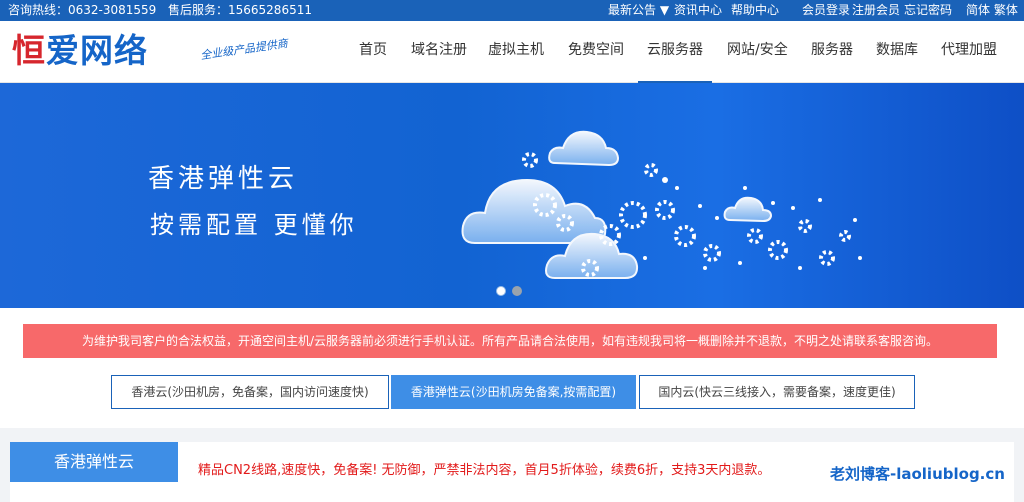  Describe the element at coordinates (29, 50) in the screenshot. I see `logo-mark: 恒` at that location.